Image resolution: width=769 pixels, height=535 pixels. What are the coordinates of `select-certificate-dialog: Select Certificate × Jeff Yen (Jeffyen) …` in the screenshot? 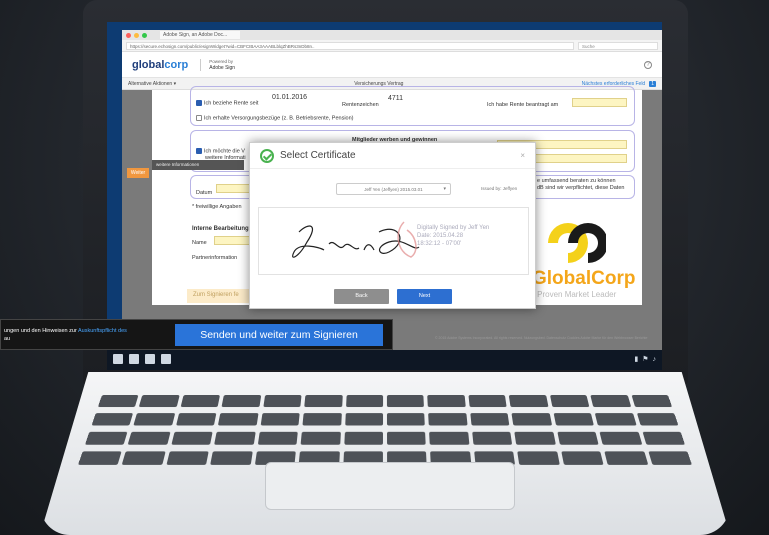 It's located at (392, 225).